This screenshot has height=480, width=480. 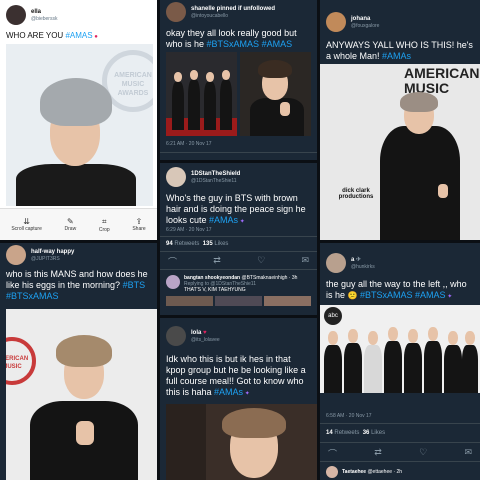 What do you see at coordinates (210, 15) in the screenshot?
I see `user-handle: @intoyoucabello` at bounding box center [210, 15].